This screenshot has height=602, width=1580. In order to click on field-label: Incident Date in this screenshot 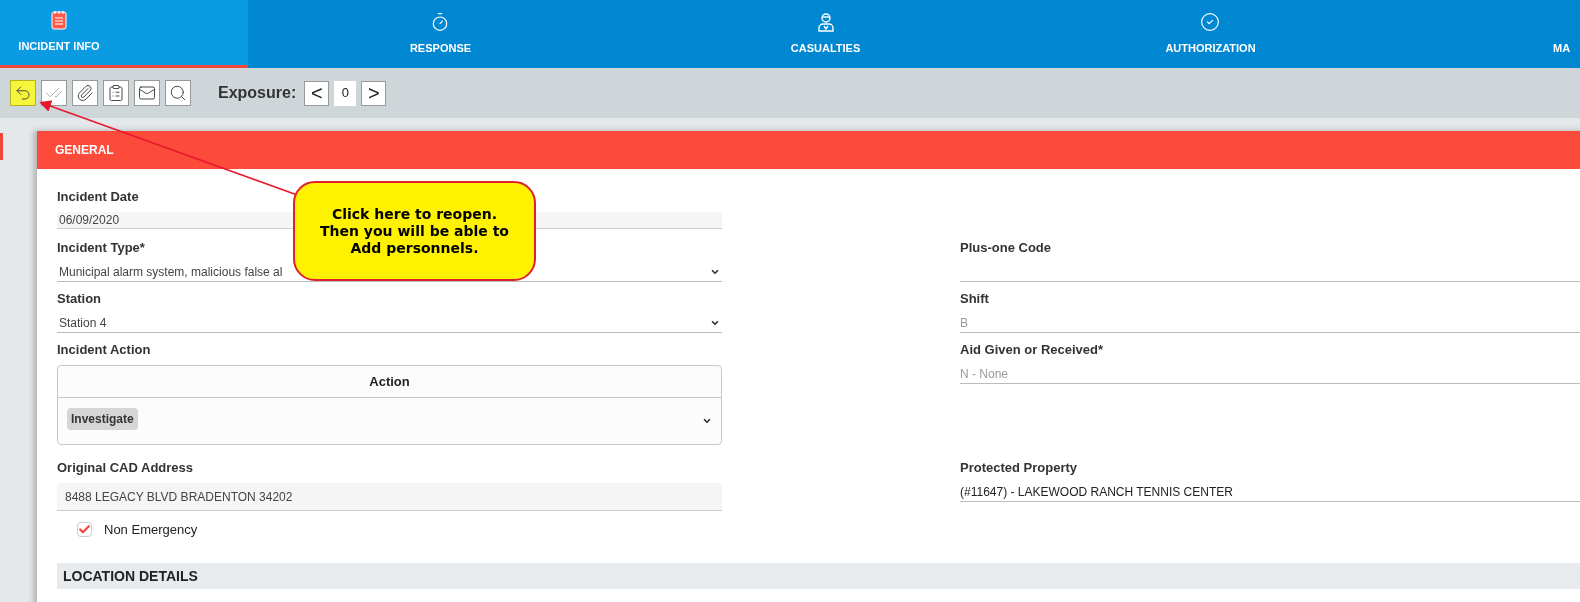, I will do `click(98, 196)`.